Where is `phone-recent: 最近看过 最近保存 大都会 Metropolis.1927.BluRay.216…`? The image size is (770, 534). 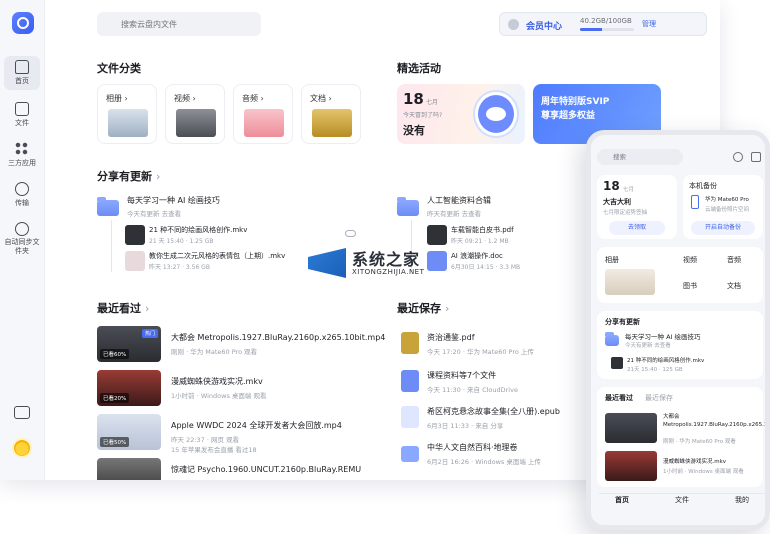
phone-recent: 最近看过 最近保存 大都会 Metropolis.1927.BluRay.216… is located at coordinates (681, 437).